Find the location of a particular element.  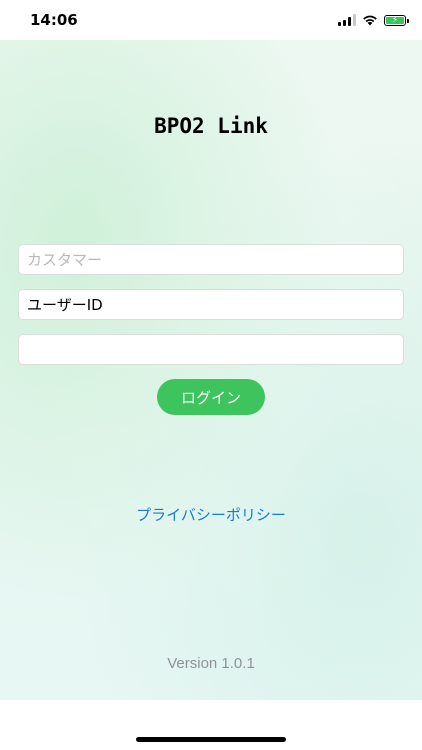

home-indicator is located at coordinates (211, 739).